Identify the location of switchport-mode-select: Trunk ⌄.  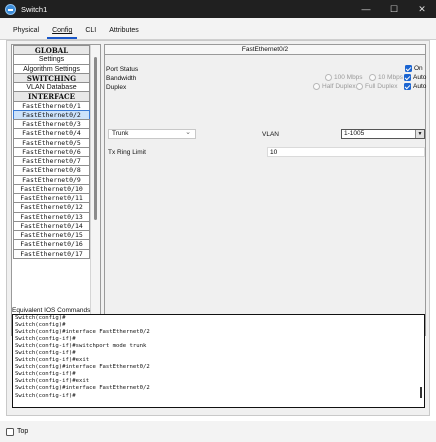
(152, 134).